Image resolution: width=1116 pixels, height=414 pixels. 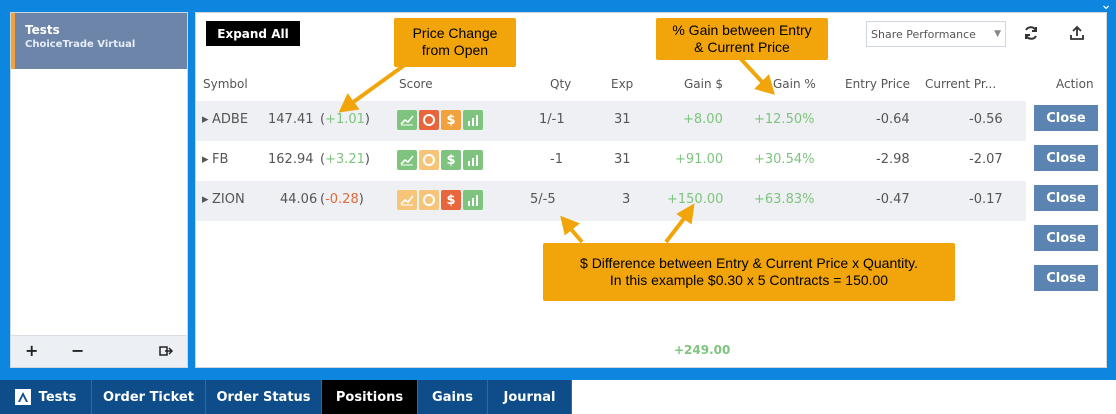 I want to click on tab-order-ticket: Order Ticket, so click(x=149, y=397).